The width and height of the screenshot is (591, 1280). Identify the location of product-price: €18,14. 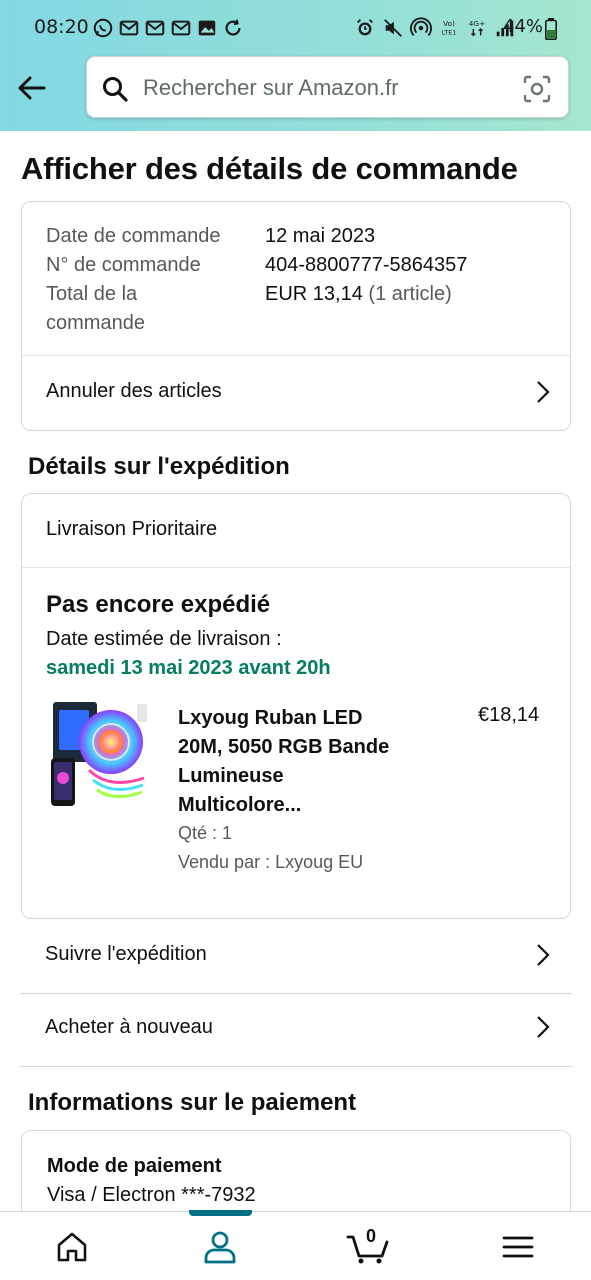
(509, 715).